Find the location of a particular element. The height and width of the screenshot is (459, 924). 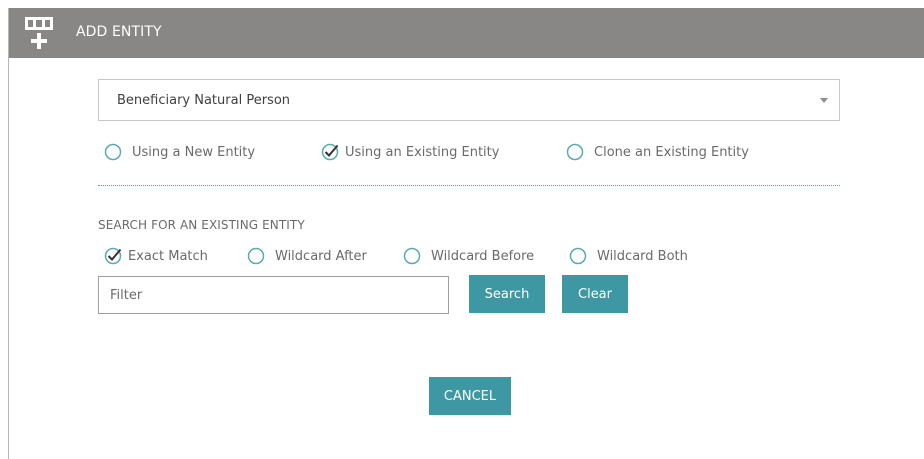

radio-wildcard-after: Wildcard After is located at coordinates (307, 256).